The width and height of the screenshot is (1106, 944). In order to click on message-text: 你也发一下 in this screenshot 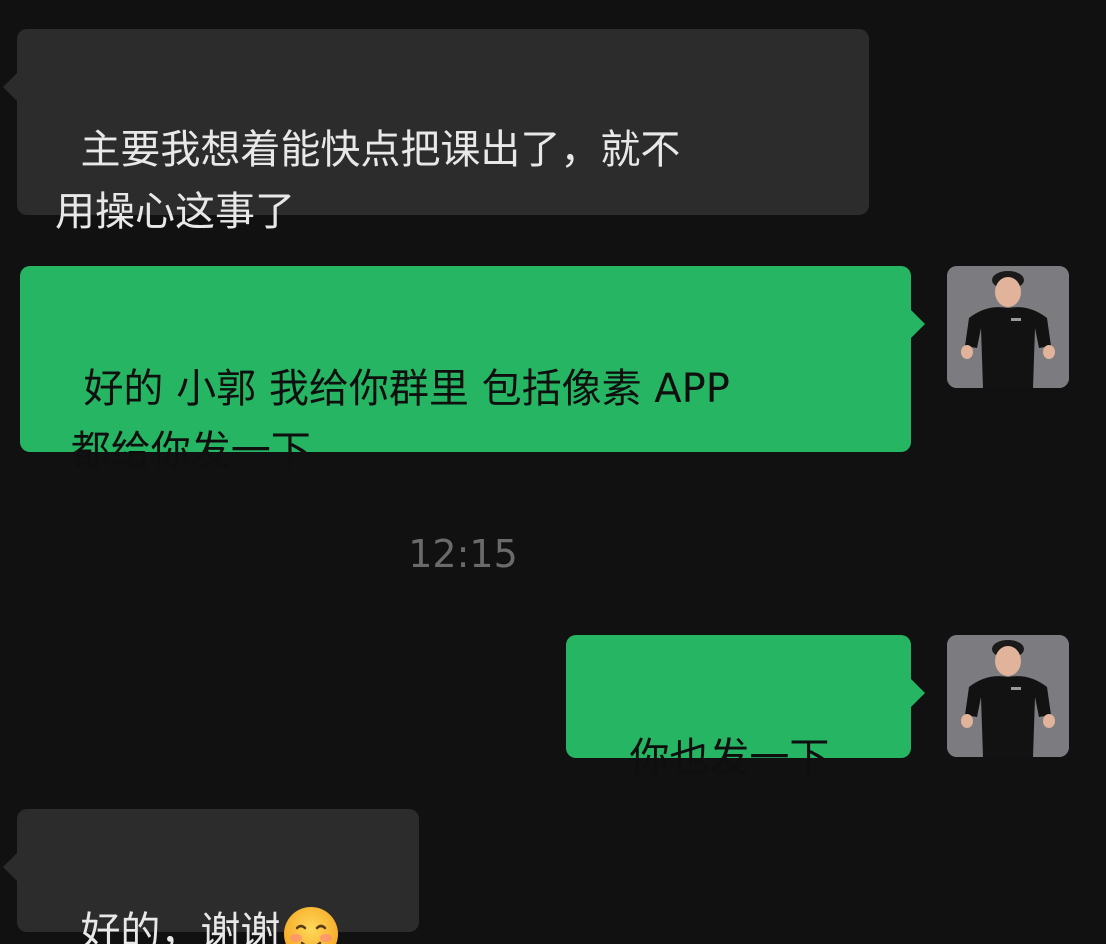, I will do `click(729, 758)`.